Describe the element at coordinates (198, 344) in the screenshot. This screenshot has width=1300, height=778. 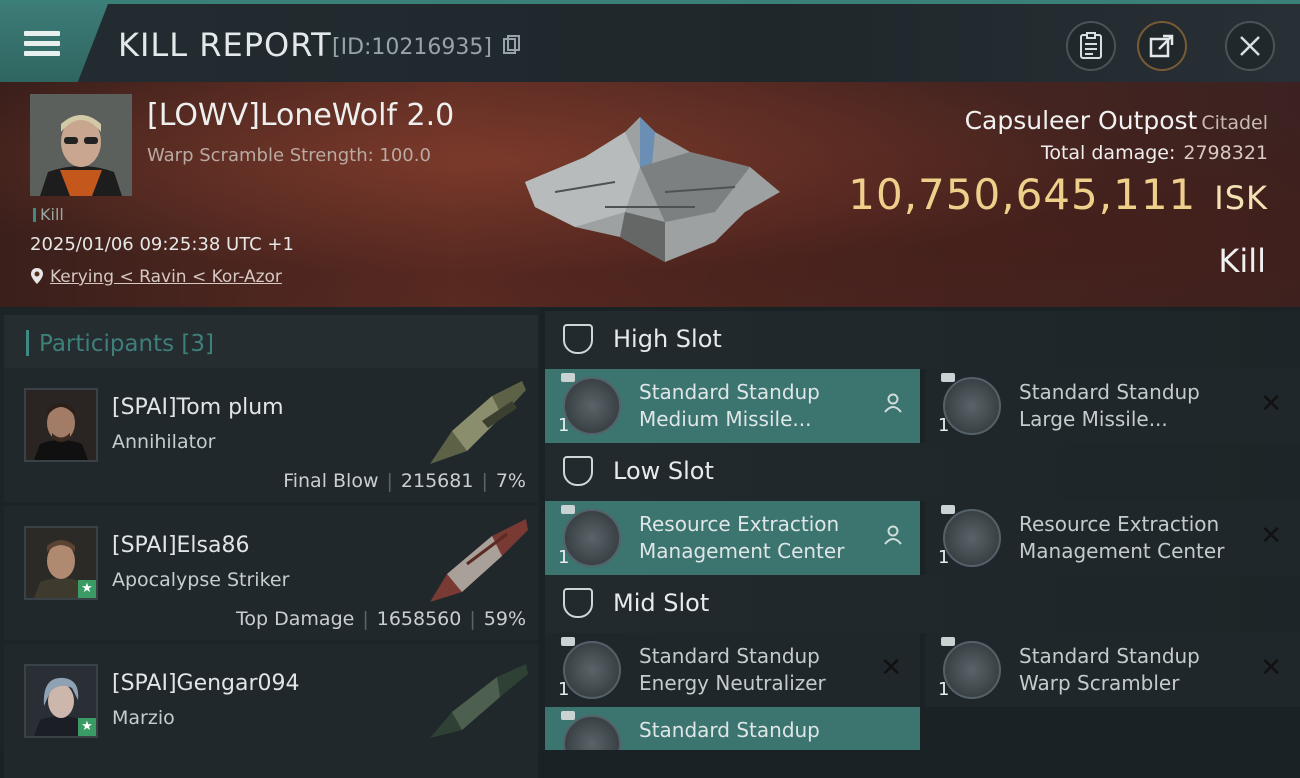
I see `participants-count: [3]` at that location.